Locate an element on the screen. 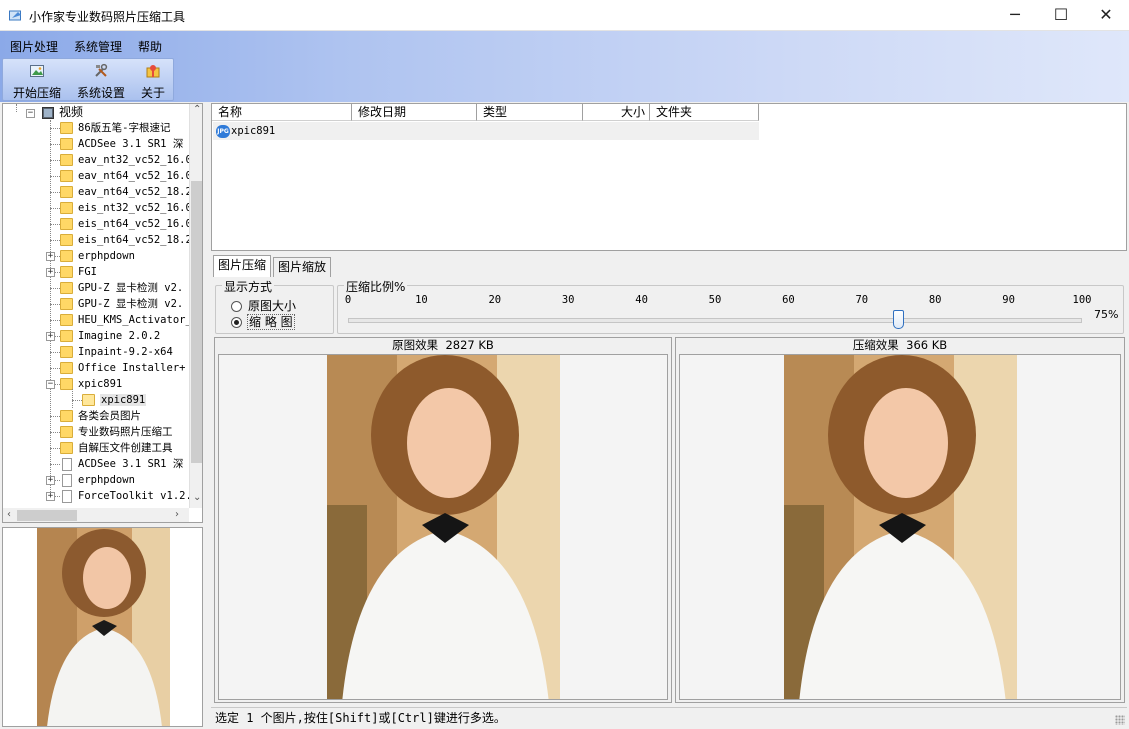 Image resolution: width=1129 pixels, height=729 pixels. tree-item: 专业数码照片压缩工 is located at coordinates (116, 432).